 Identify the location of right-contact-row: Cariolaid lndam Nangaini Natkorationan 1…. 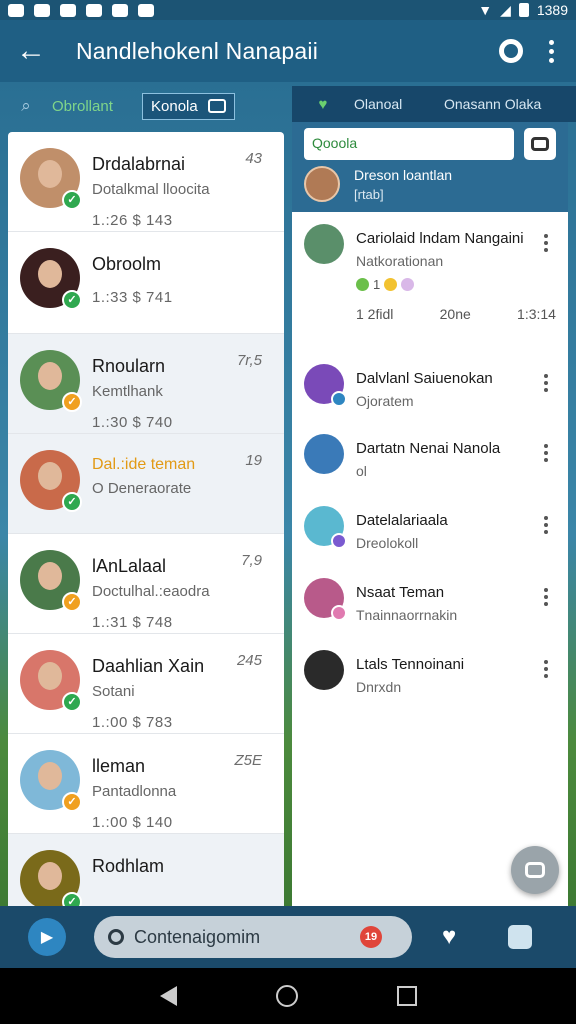
(430, 282).